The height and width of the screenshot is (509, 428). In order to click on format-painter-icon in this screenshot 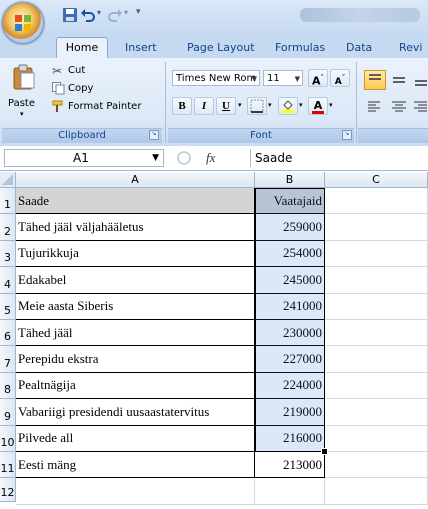, I will do `click(57, 106)`.